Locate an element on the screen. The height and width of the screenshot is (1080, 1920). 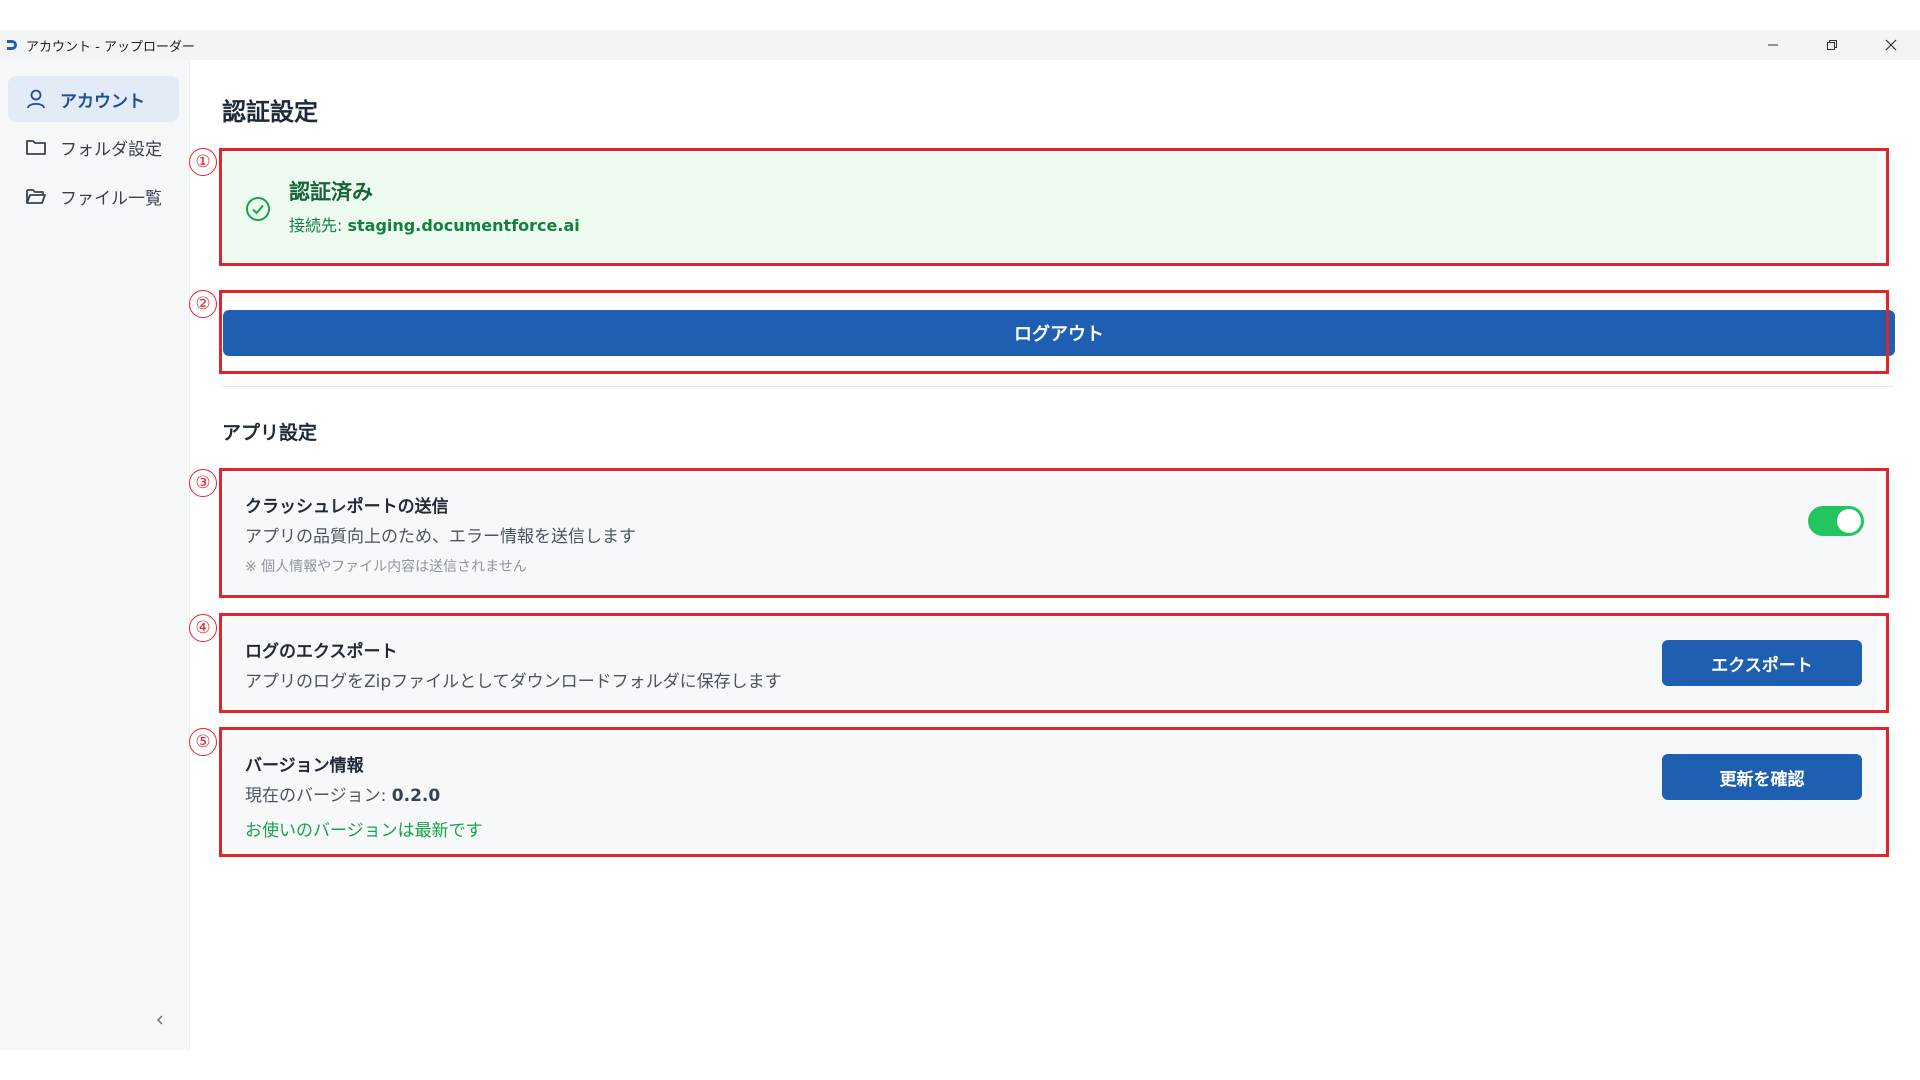
minimize-icon is located at coordinates (1772, 45).